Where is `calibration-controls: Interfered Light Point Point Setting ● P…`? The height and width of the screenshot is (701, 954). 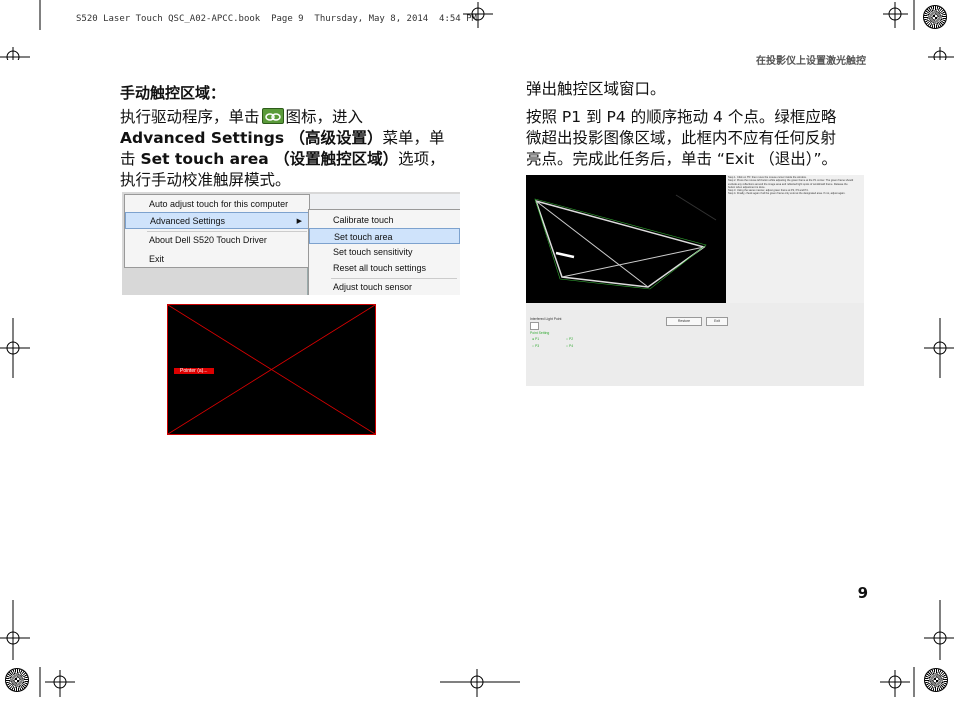 calibration-controls: Interfered Light Point Point Setting ● P… is located at coordinates (695, 344).